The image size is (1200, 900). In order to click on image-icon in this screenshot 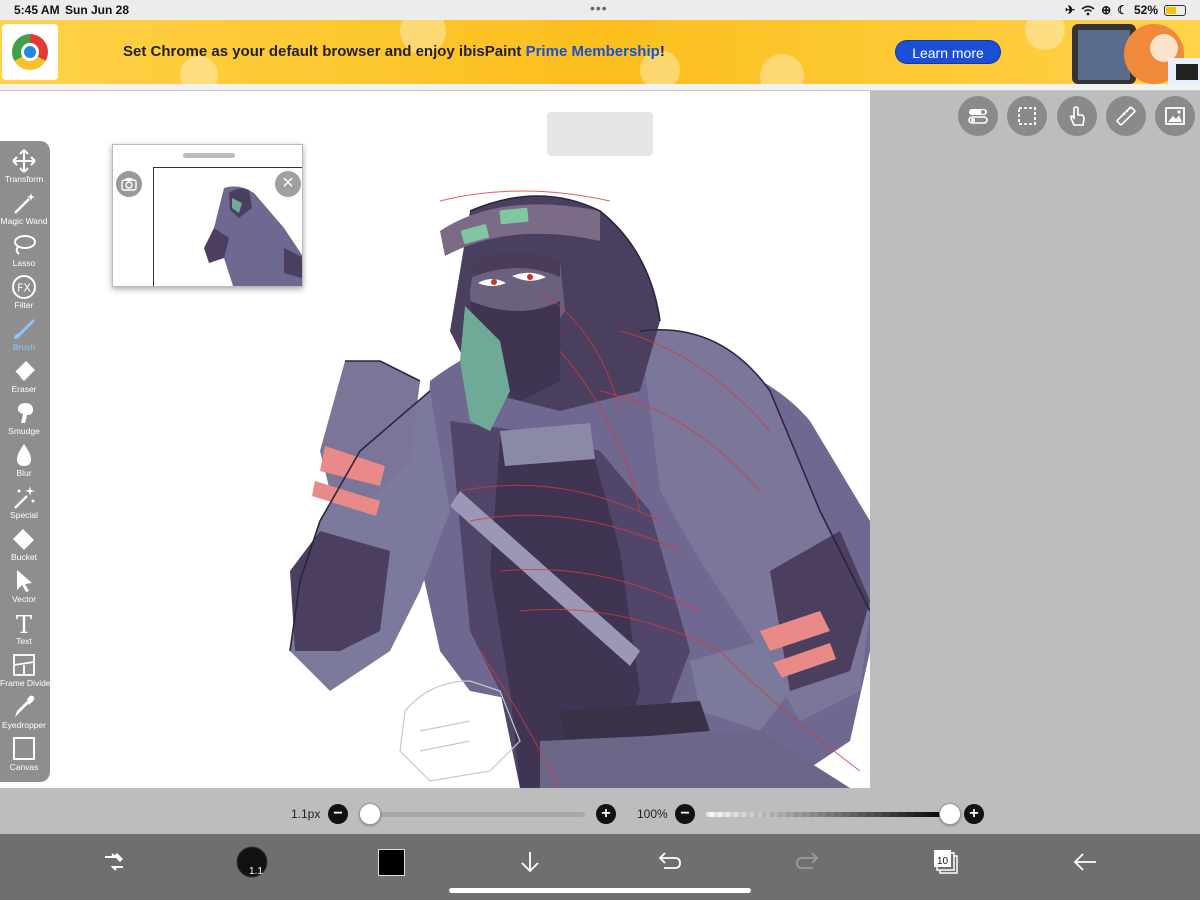, I will do `click(1175, 116)`.